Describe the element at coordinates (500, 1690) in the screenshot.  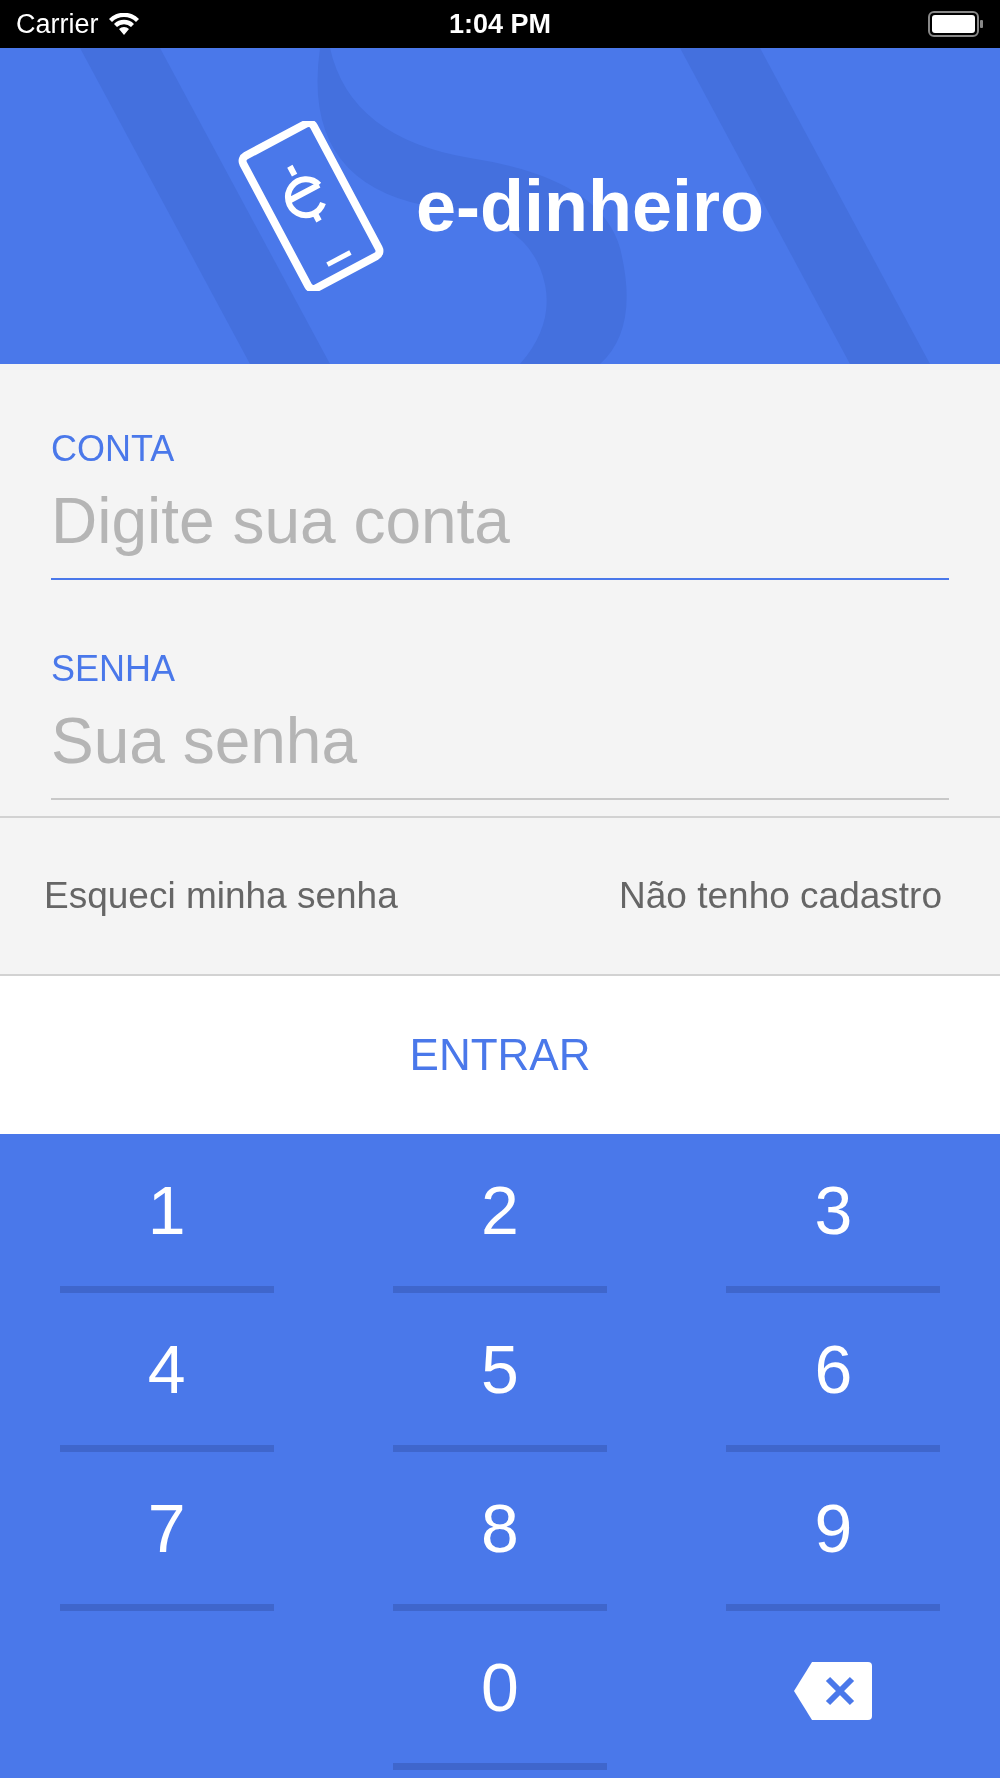
I see `keypad-key: 0` at that location.